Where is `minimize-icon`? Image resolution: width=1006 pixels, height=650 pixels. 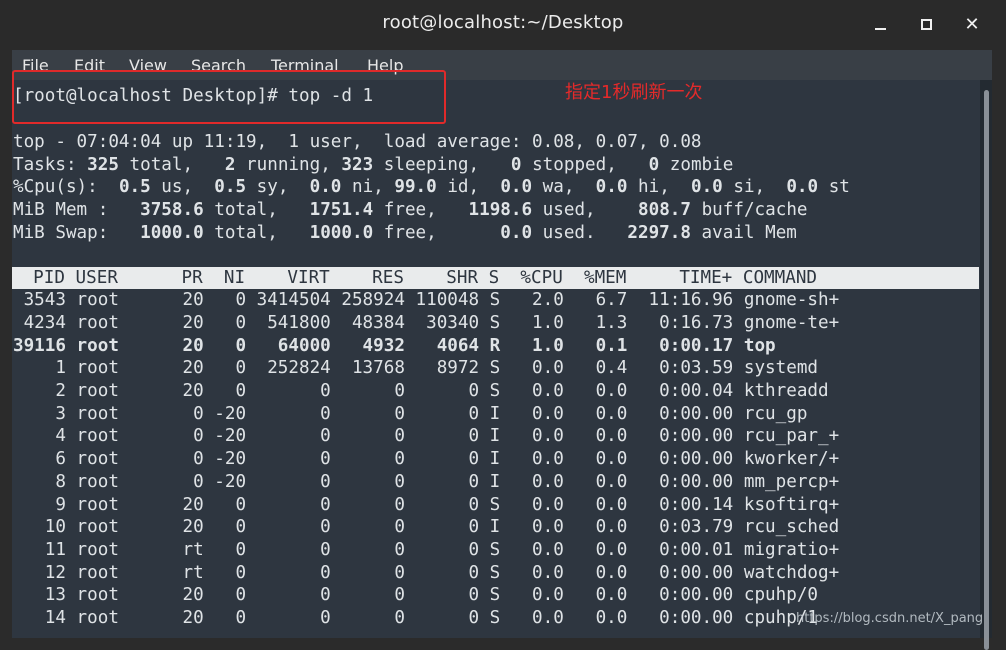
minimize-icon is located at coordinates (880, 29).